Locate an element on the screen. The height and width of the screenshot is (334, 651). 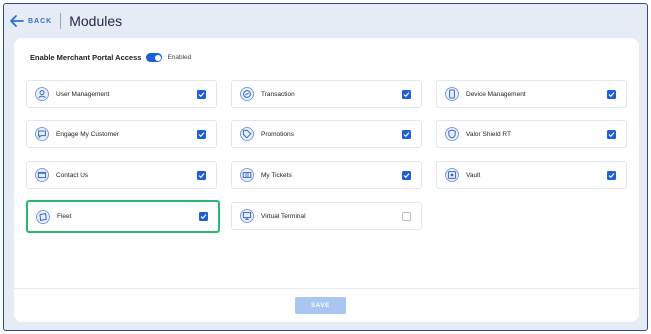
module-card-valor-shield-rt: Valor Shield RT is located at coordinates (531, 134).